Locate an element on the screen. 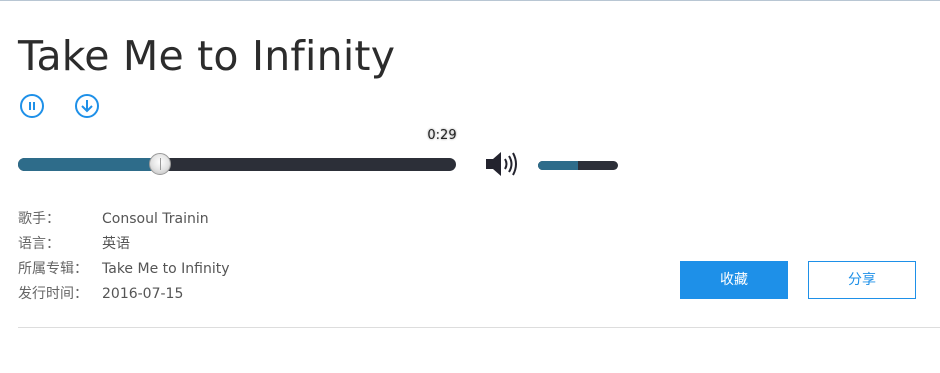 This screenshot has width=940, height=373. pause-button is located at coordinates (32, 106).